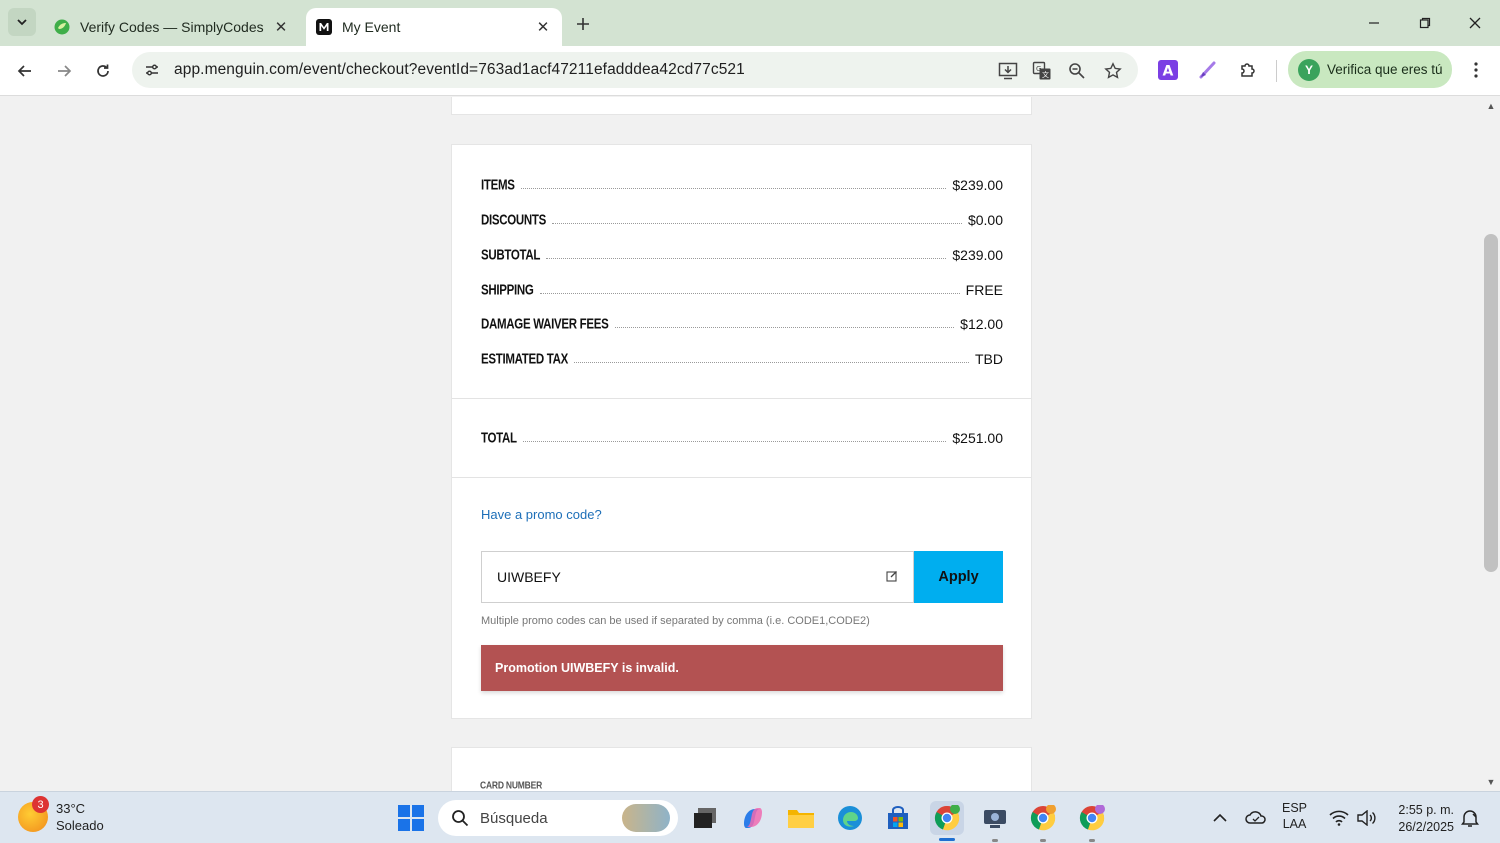  Describe the element at coordinates (80, 825) in the screenshot. I see `weather-description: Soleado` at that location.